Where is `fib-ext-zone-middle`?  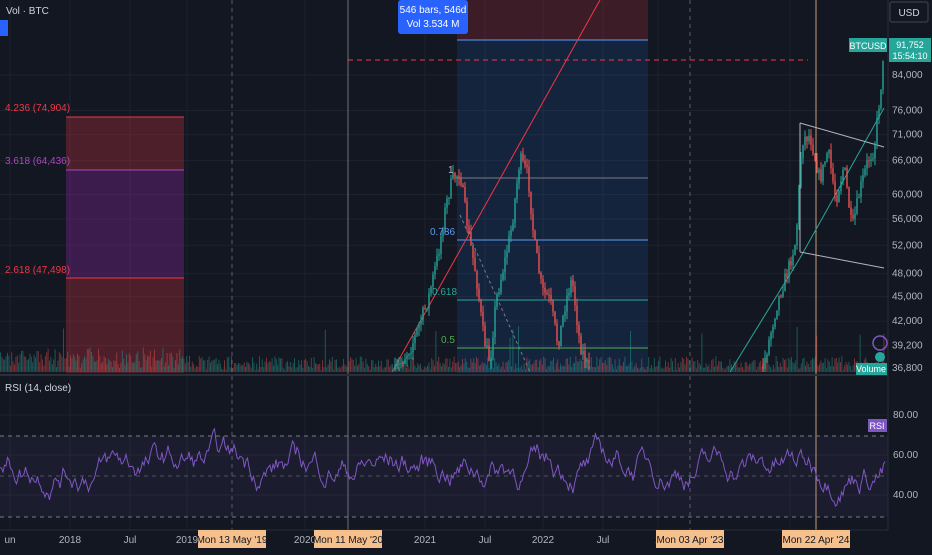 fib-ext-zone-middle is located at coordinates (125, 224).